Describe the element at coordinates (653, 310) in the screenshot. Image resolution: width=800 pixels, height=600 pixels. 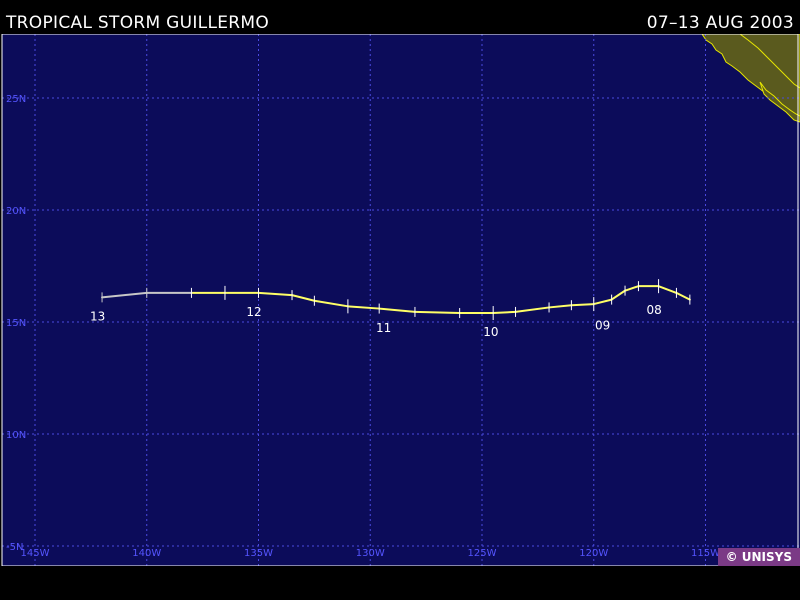
I see `day-label: 08` at that location.